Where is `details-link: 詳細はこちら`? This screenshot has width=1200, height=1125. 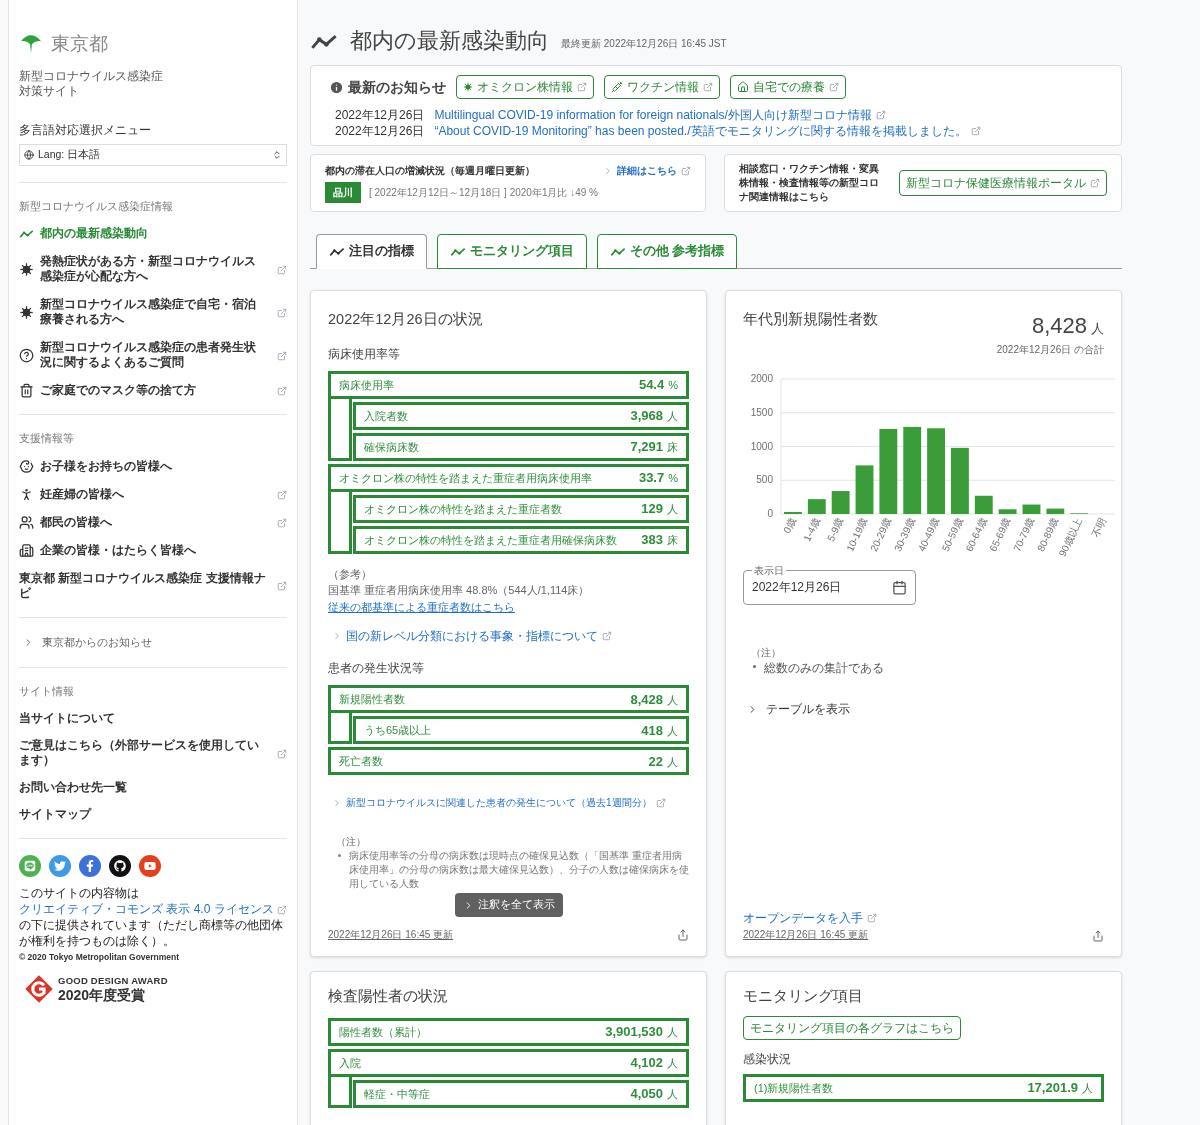
details-link: 詳細はこちら is located at coordinates (647, 170).